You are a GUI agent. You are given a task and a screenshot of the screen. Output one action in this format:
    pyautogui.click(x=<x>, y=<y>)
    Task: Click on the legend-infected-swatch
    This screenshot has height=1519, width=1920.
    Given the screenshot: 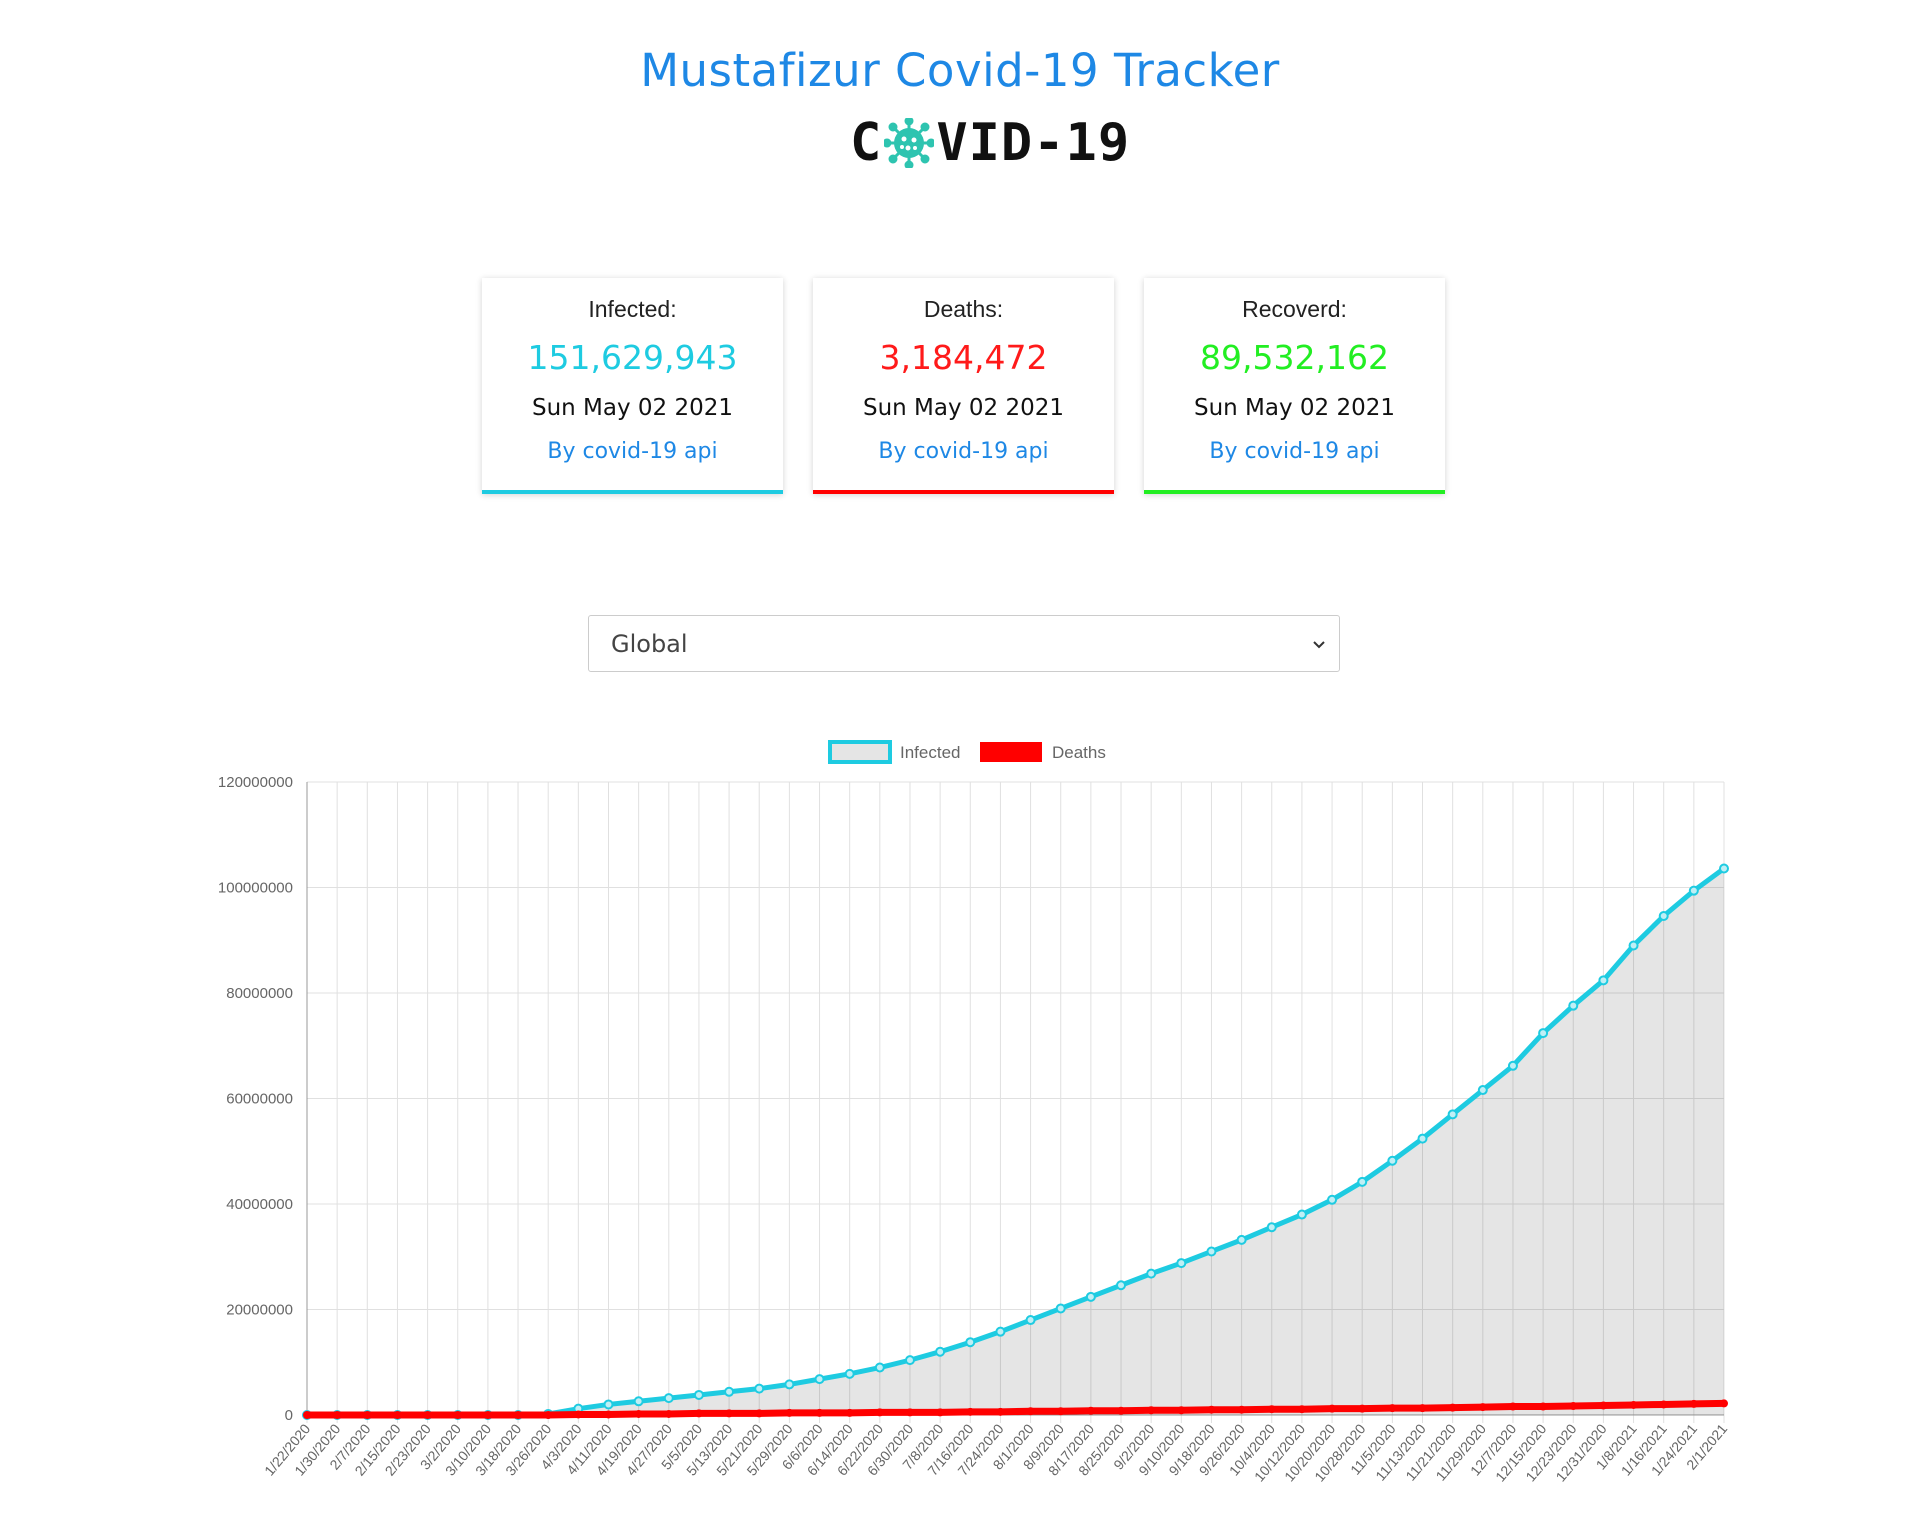 What is the action you would take?
    pyautogui.click(x=860, y=752)
    